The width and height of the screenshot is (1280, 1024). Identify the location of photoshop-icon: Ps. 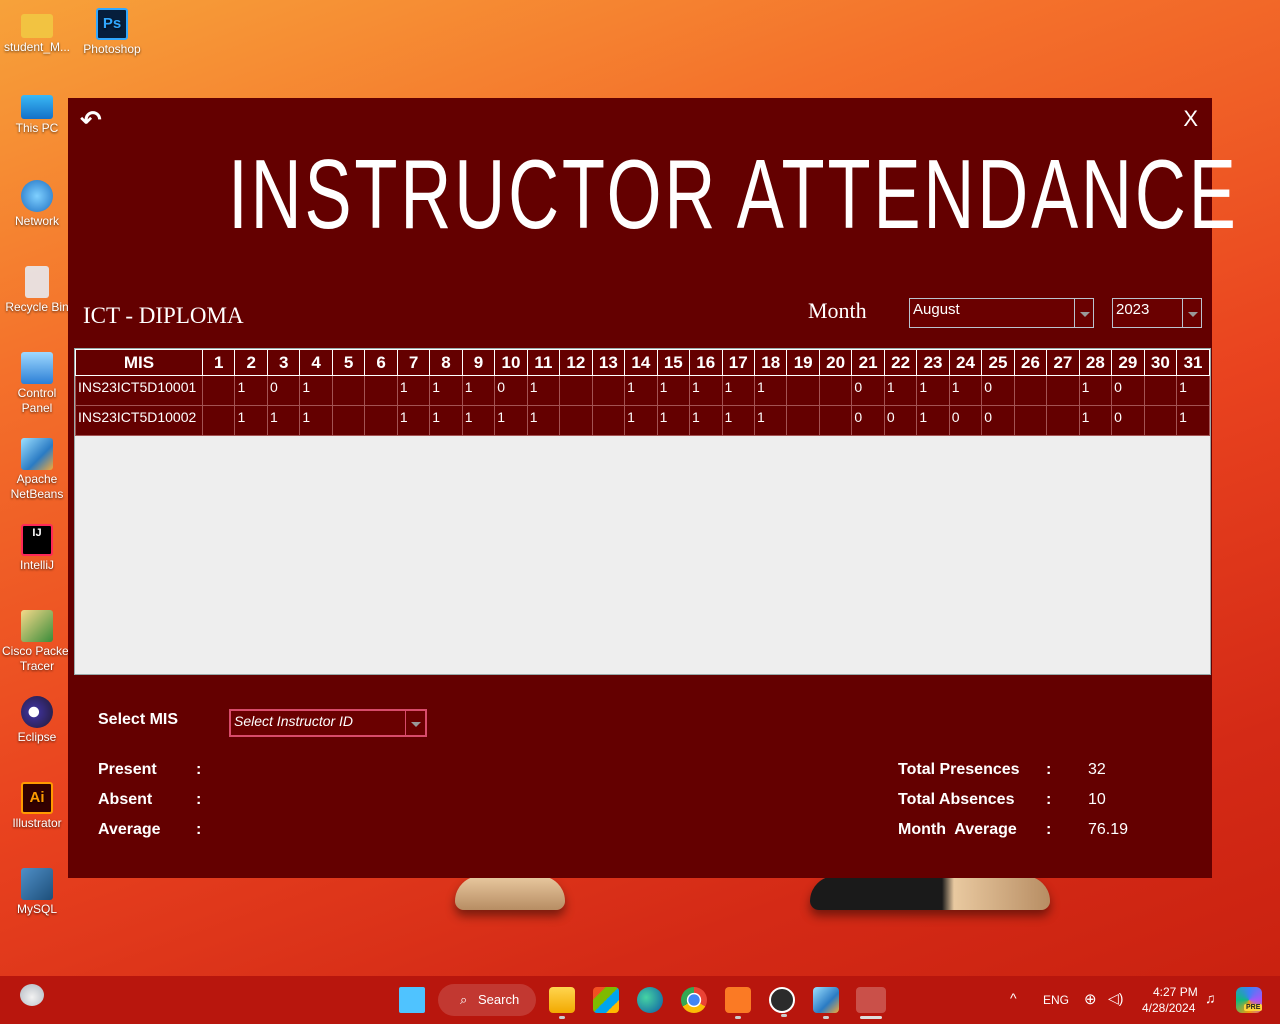
(112, 24).